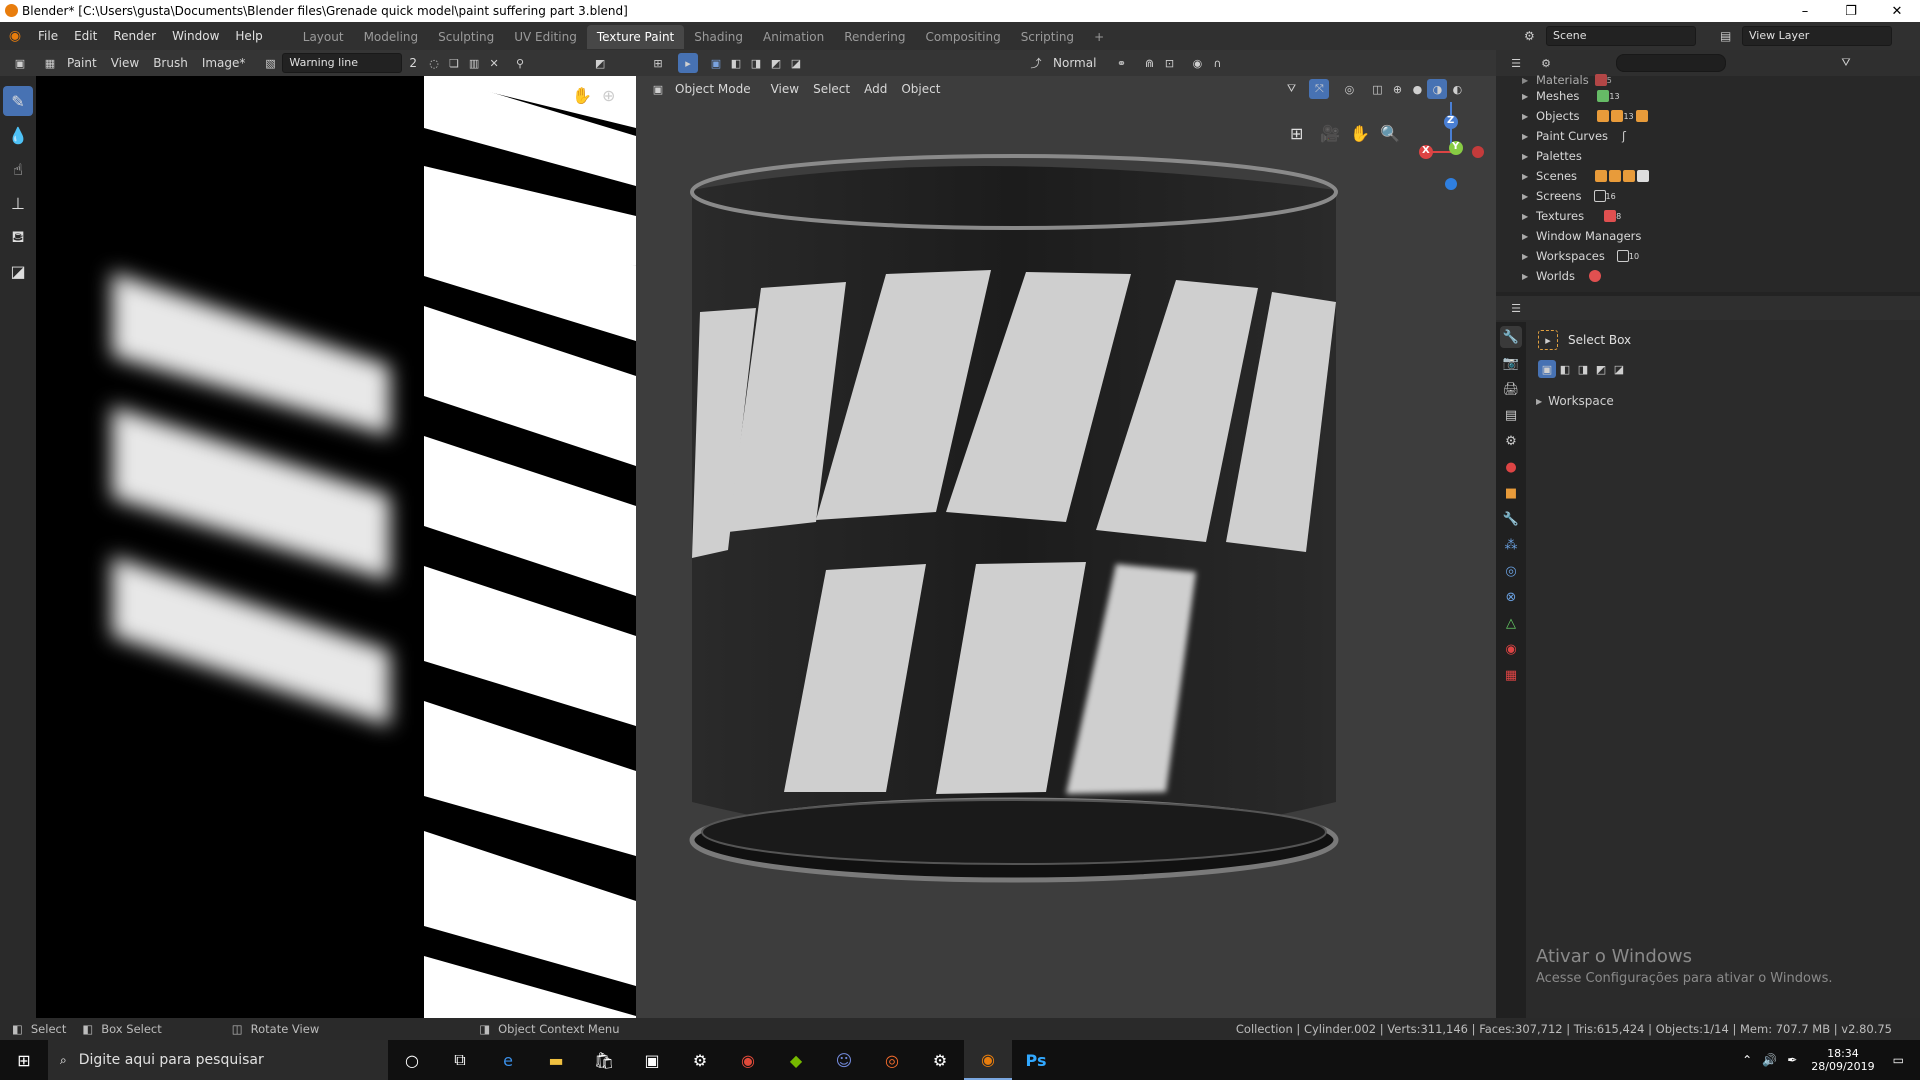  Describe the element at coordinates (1457, 89) in the screenshot. I see `shading-rendered-icon: ◐` at that location.